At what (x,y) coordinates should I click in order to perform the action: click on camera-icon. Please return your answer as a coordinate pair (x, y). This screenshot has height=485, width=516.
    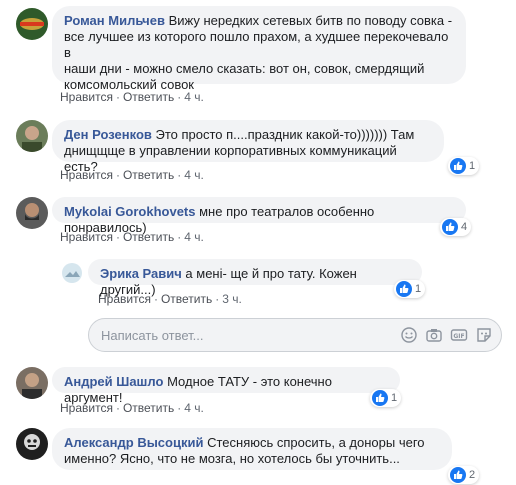
    Looking at the image, I should click on (434, 335).